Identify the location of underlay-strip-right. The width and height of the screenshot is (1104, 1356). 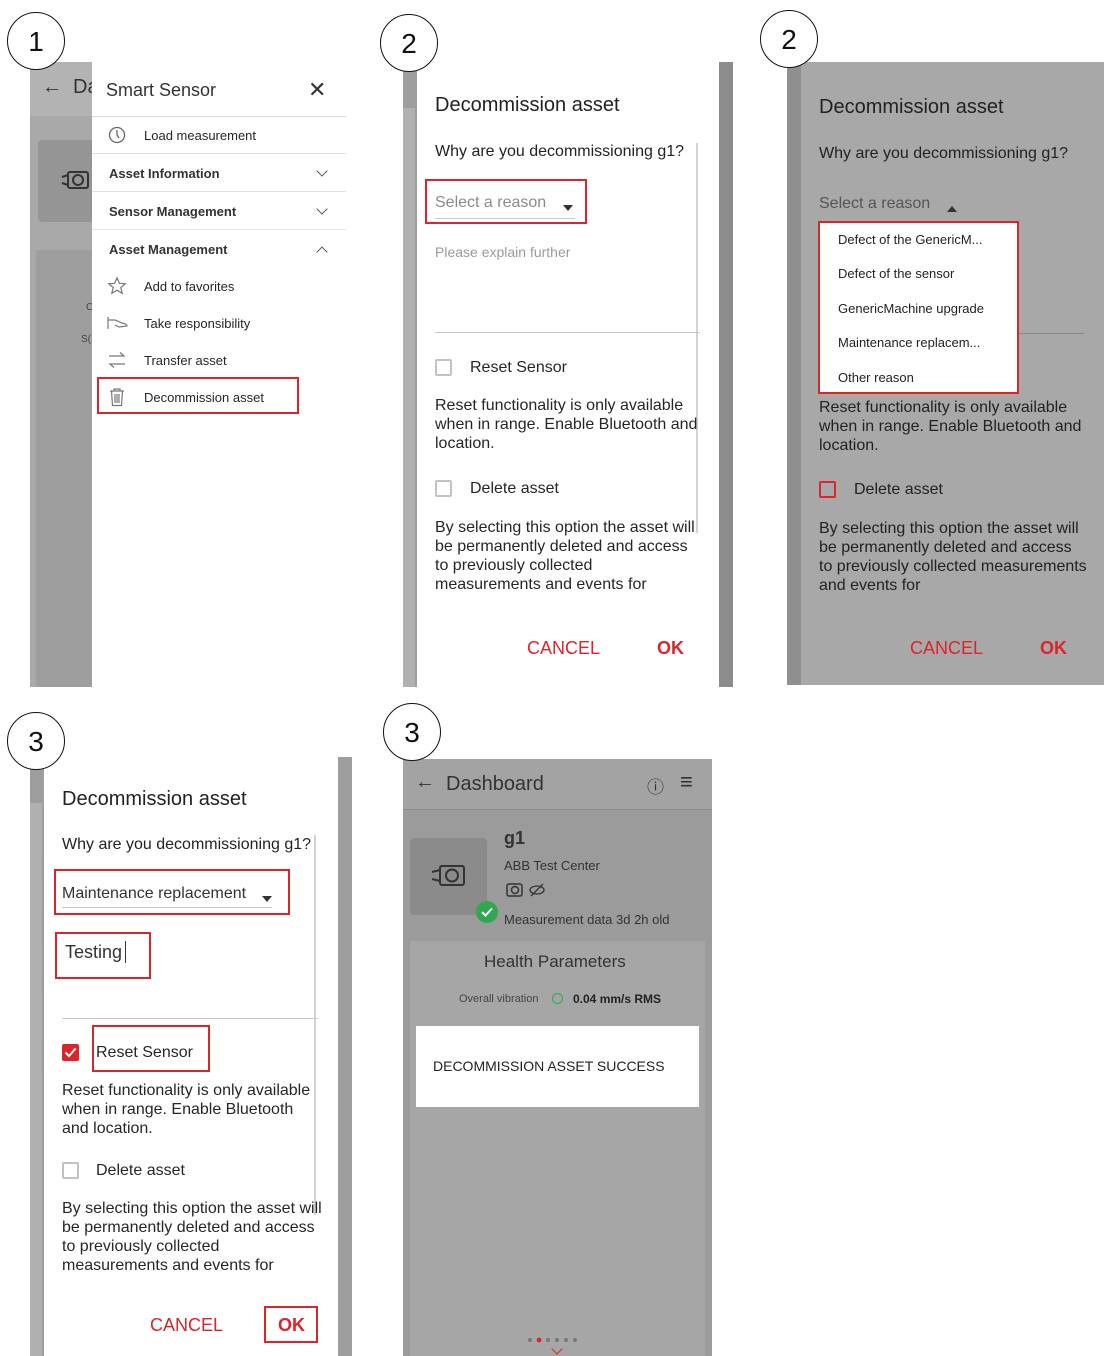
(726, 374).